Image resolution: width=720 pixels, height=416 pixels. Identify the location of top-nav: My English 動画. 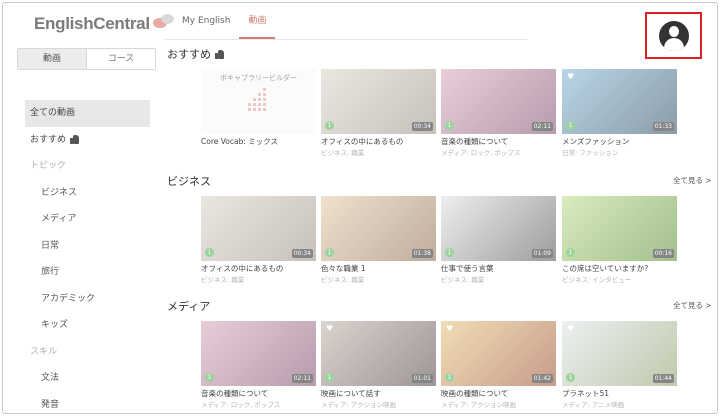
(224, 21).